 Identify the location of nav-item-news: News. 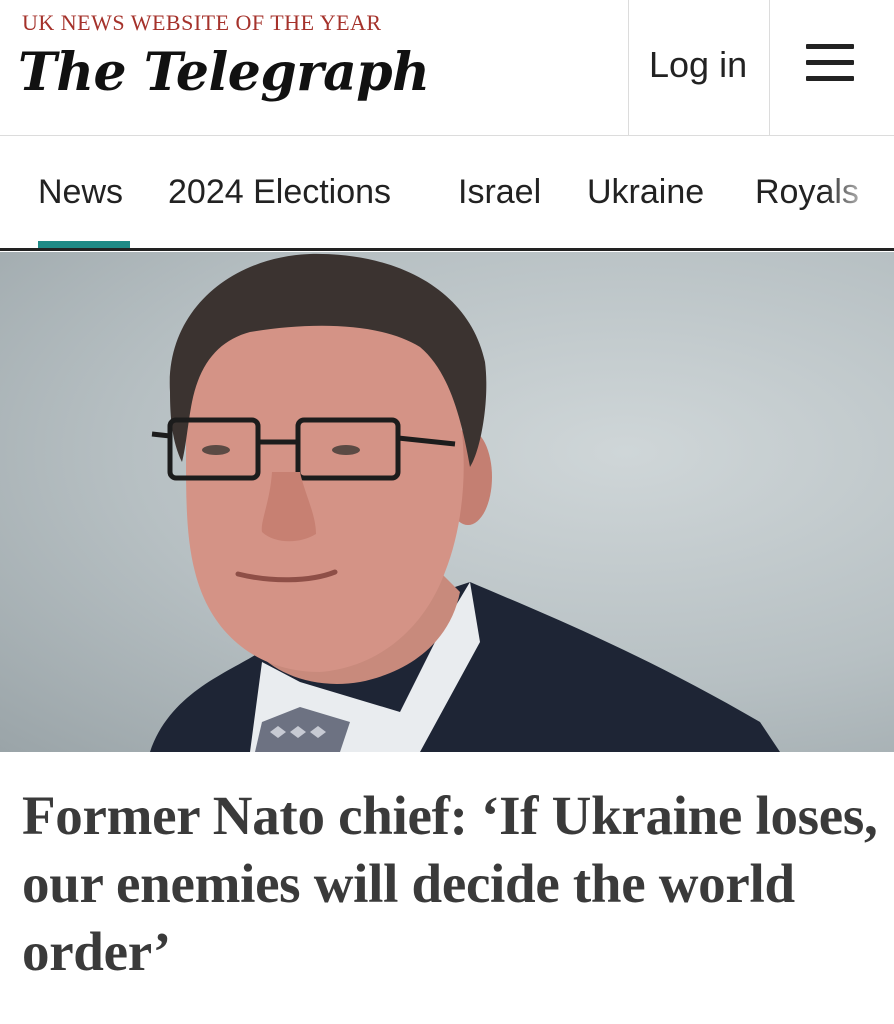
(80, 192).